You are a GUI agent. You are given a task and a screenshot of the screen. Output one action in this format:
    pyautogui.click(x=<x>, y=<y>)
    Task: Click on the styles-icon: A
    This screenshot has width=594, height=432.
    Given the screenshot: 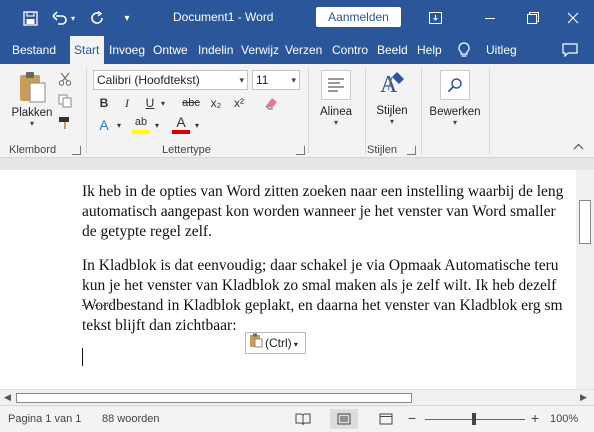 What is the action you would take?
    pyautogui.click(x=392, y=85)
    